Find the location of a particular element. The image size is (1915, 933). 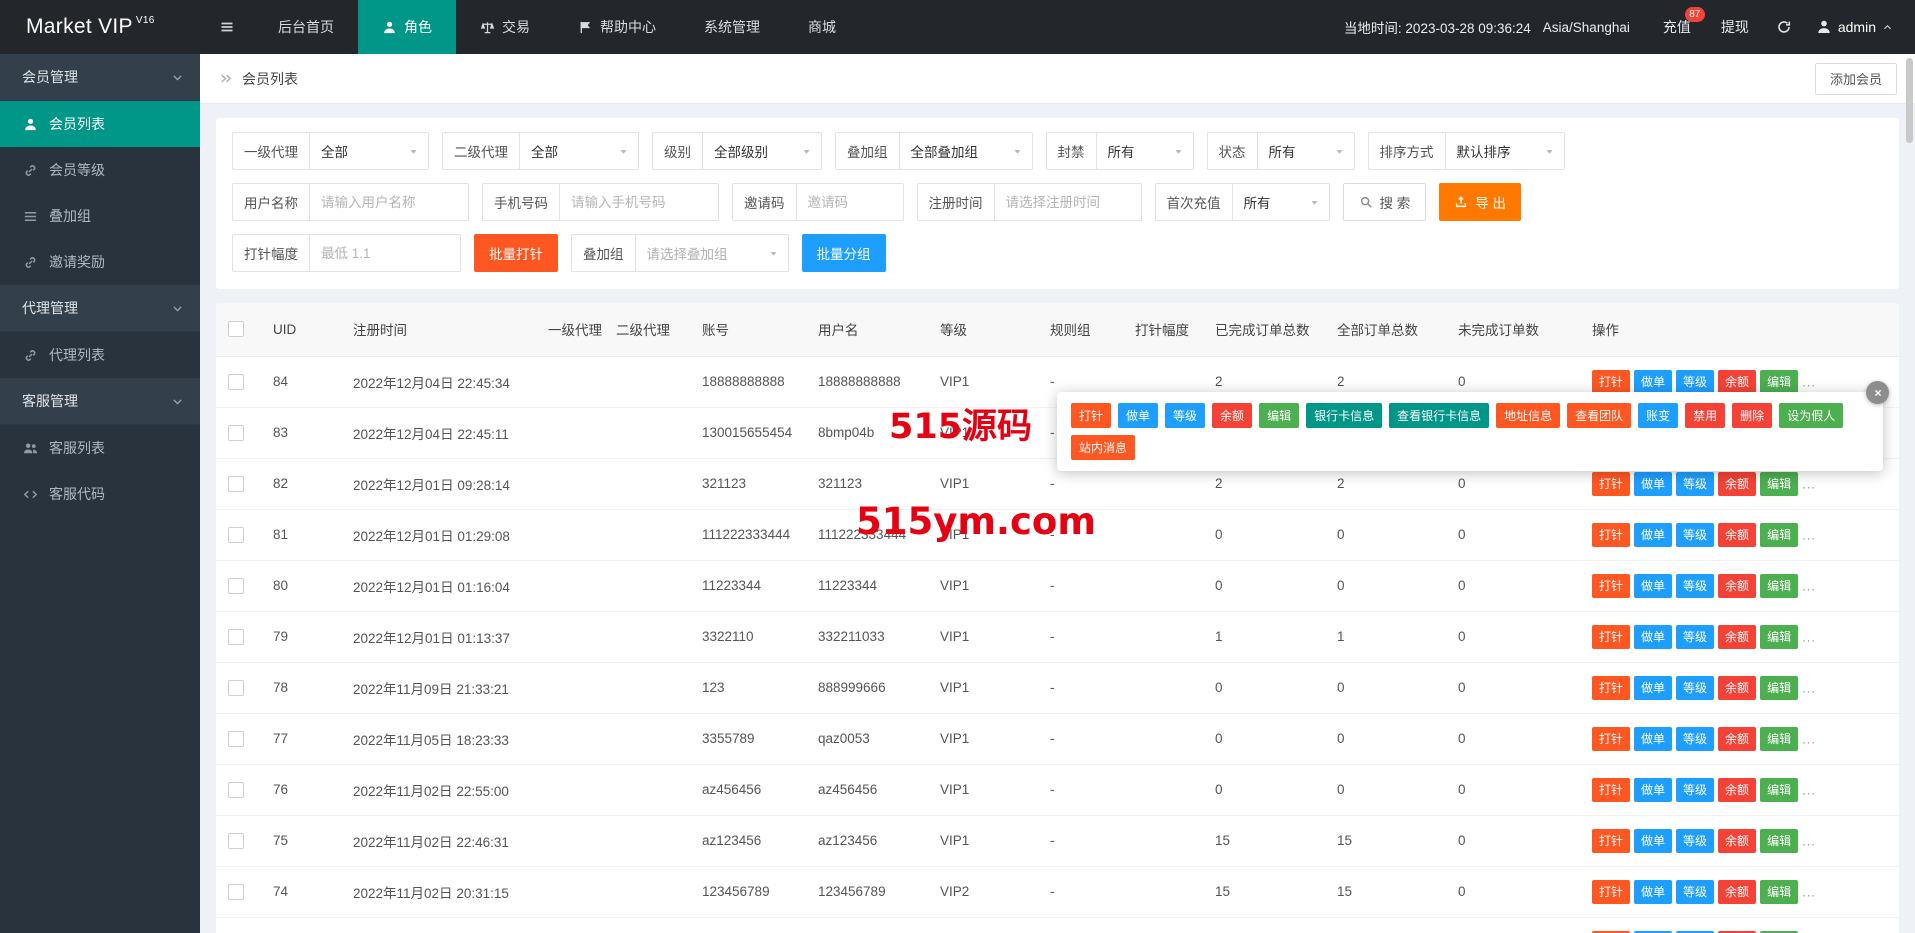

admin-menu: admin is located at coordinates (1852, 27).